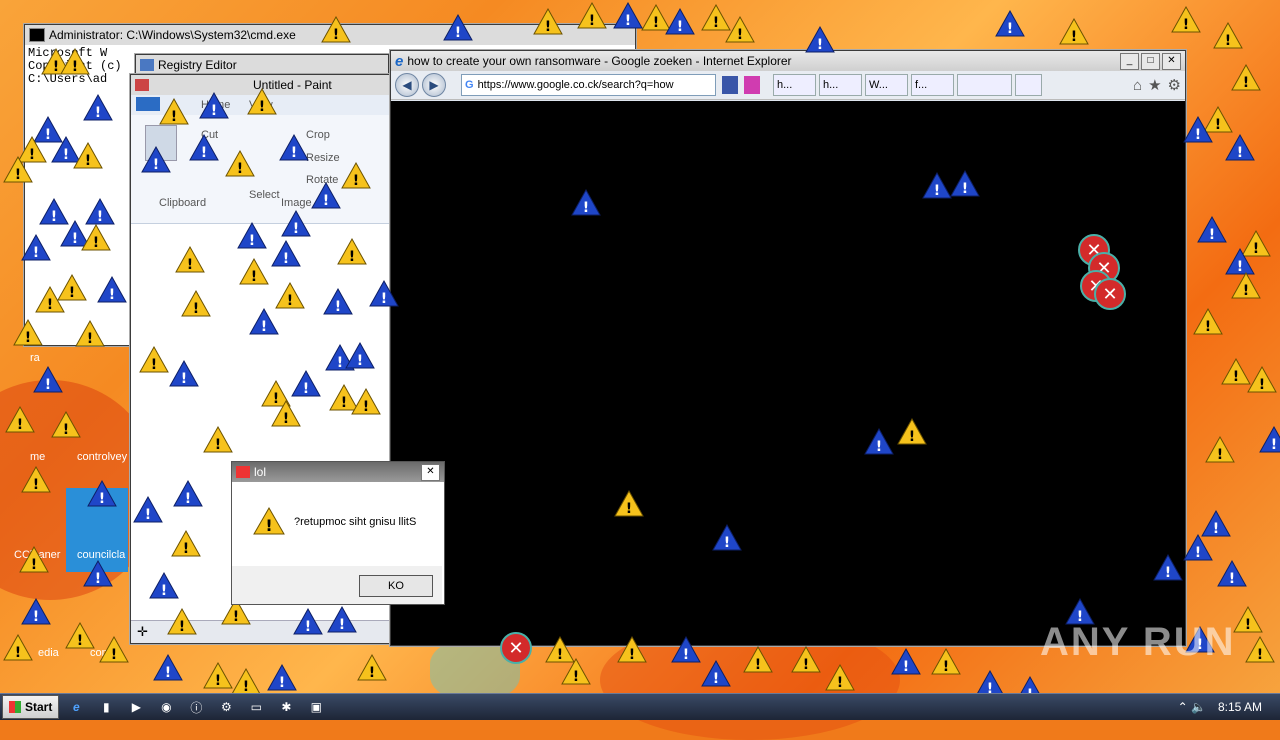 The image size is (1280, 740). What do you see at coordinates (262, 65) in the screenshot?
I see `regedit-titlebar: Registry Editor` at bounding box center [262, 65].